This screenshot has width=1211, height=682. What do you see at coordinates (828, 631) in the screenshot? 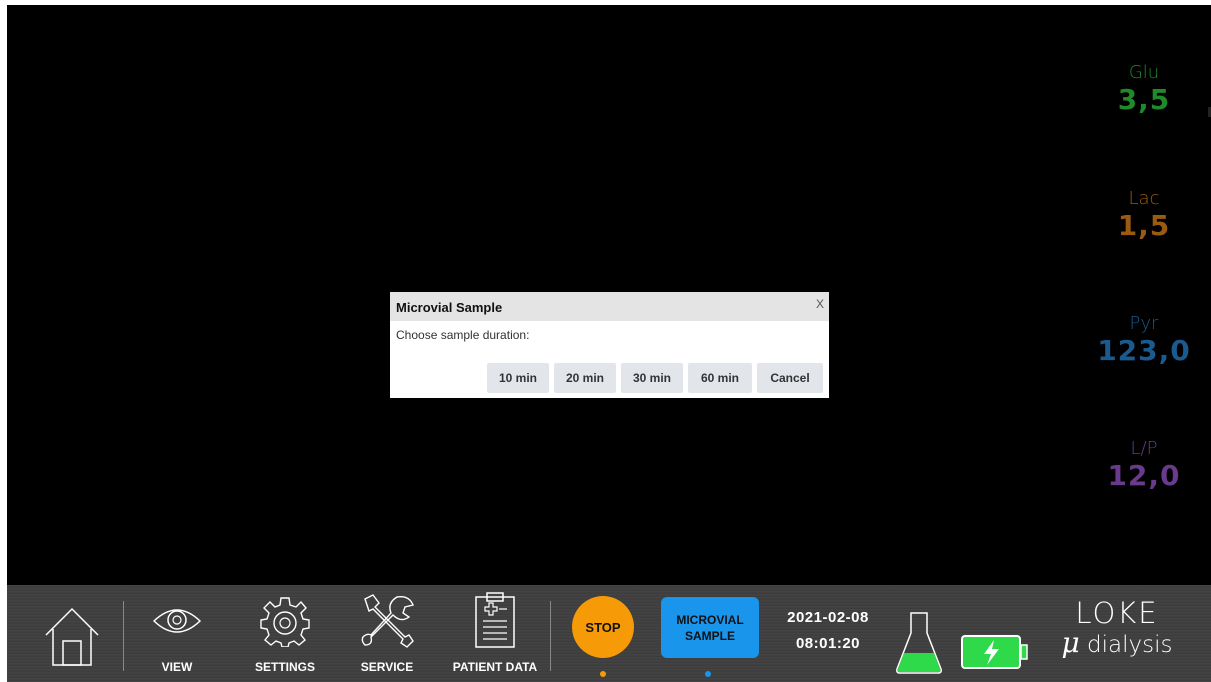
I see `datetime-display: 2021-02-08 08:01:20` at bounding box center [828, 631].